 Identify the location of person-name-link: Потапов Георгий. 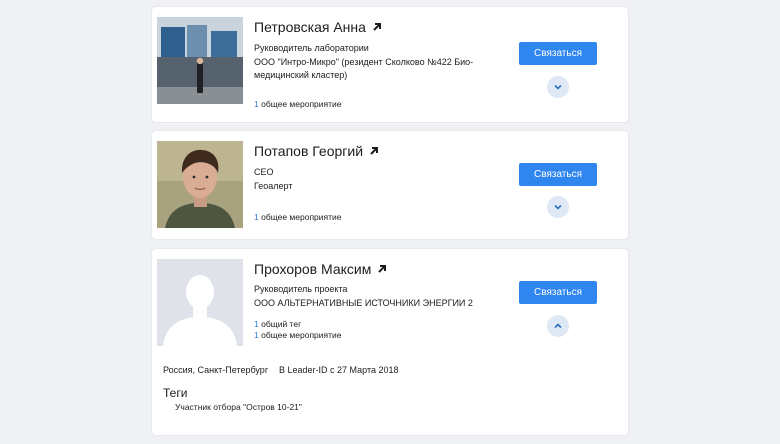
(316, 151).